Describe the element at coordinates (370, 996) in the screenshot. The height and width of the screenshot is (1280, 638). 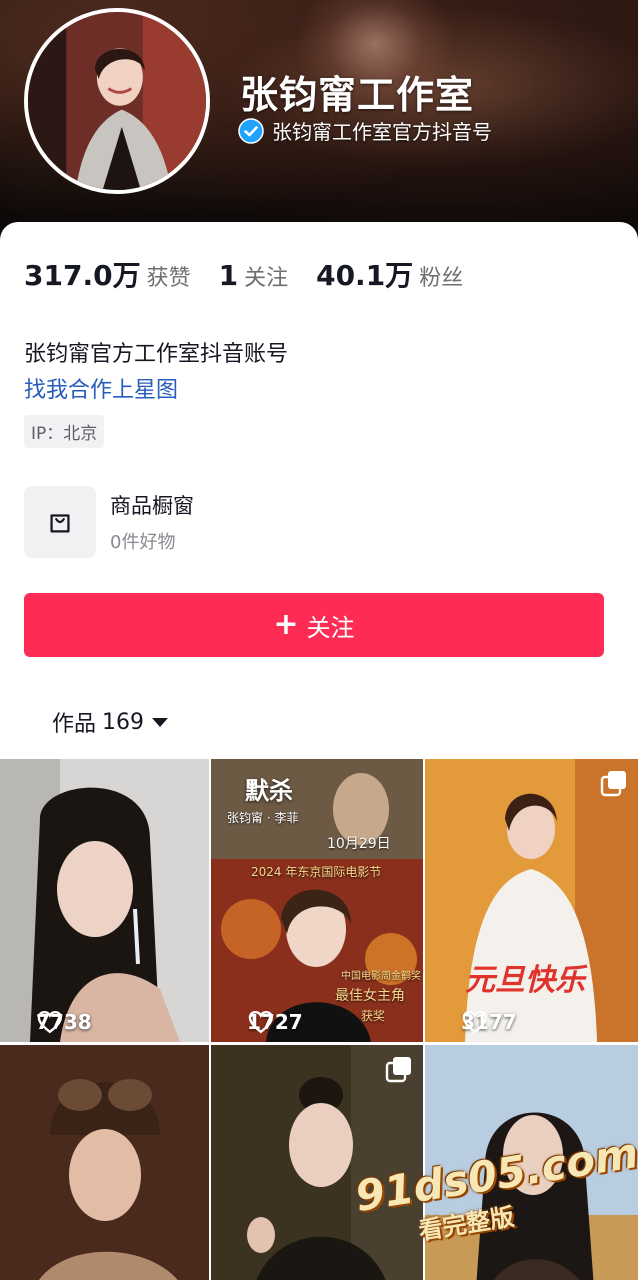
I see `poster-award: 最佳女主角` at that location.